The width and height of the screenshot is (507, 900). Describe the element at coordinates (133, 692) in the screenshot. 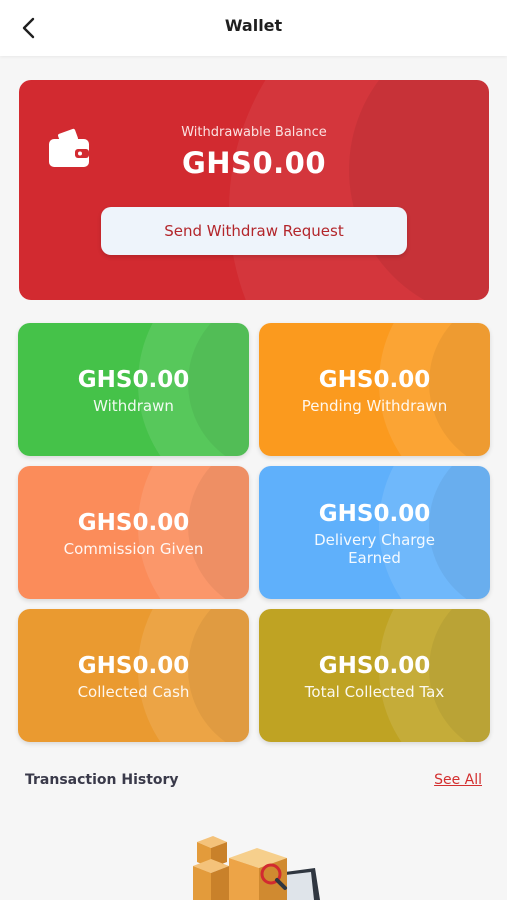

I see `collected-cash-label: Collected Cash` at that location.